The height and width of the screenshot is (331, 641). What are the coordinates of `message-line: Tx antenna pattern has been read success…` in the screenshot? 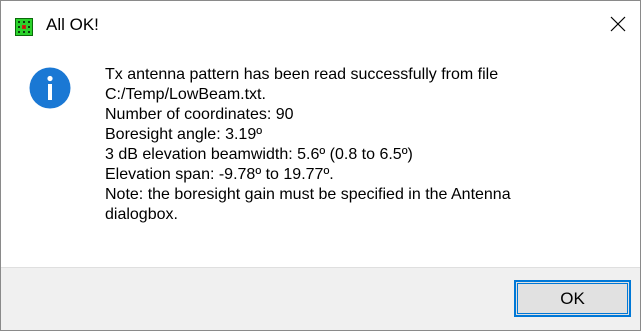 It's located at (302, 74).